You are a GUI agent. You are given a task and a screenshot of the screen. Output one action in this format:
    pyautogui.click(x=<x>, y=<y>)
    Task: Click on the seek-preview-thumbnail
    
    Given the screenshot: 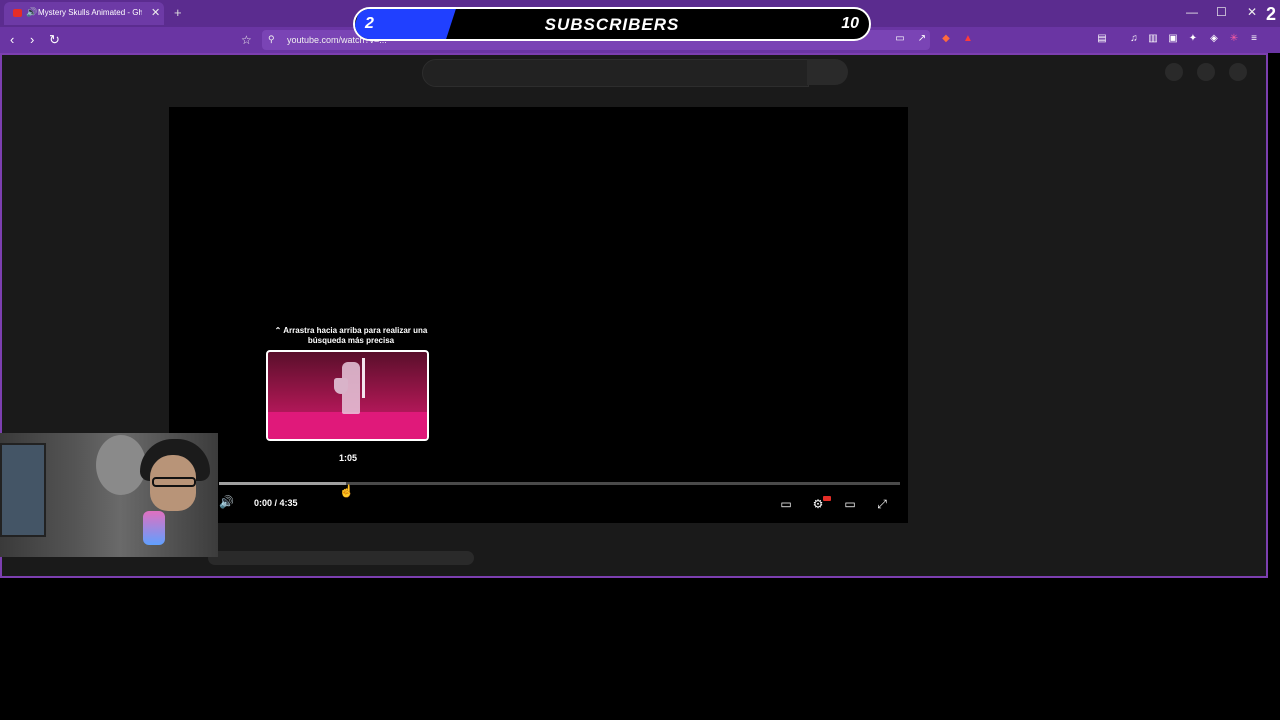 What is the action you would take?
    pyautogui.click(x=347, y=395)
    